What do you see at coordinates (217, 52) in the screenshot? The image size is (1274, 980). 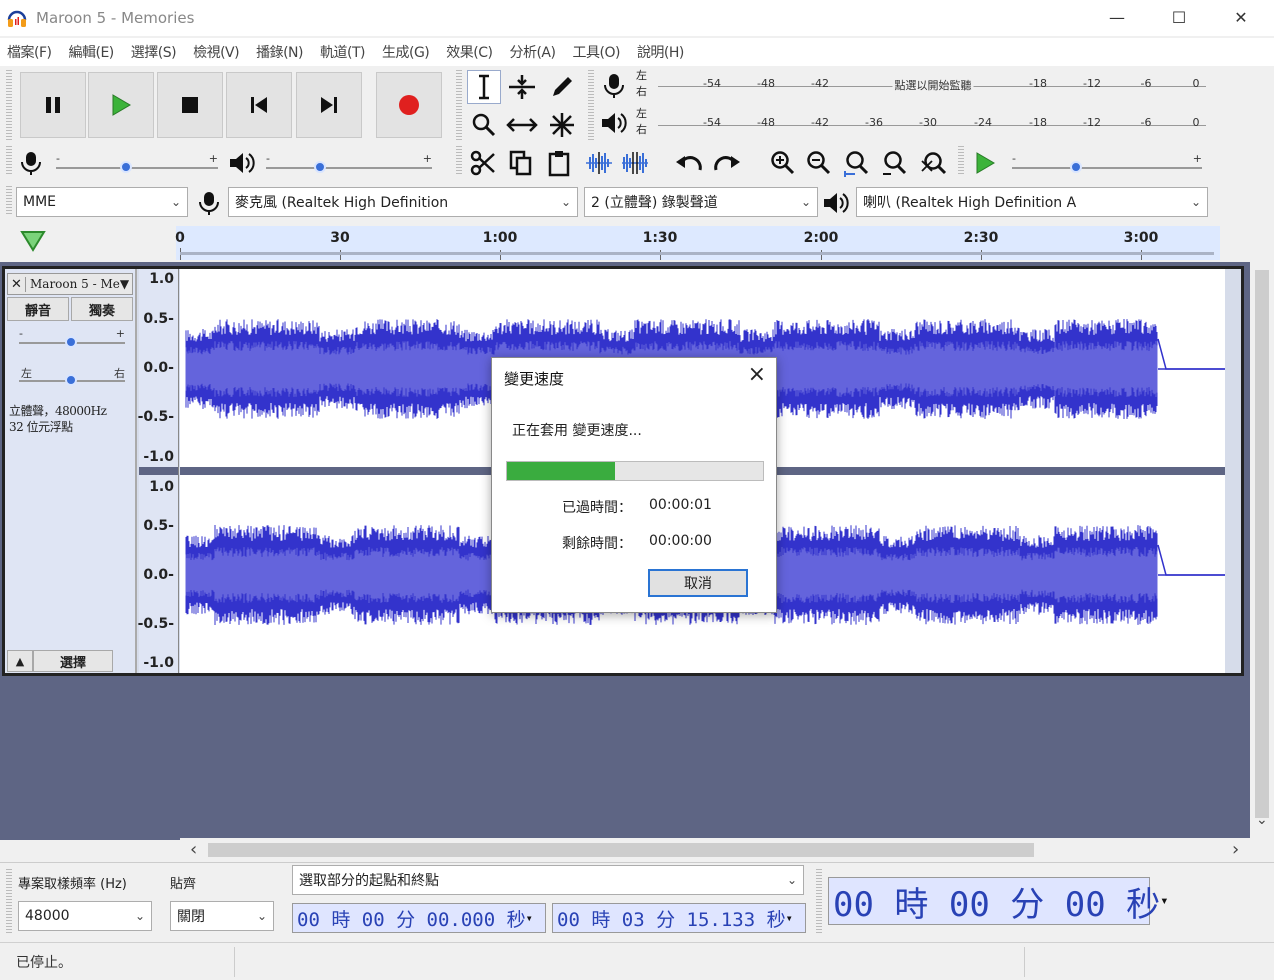 I see `menu-view: 檢視(V)` at bounding box center [217, 52].